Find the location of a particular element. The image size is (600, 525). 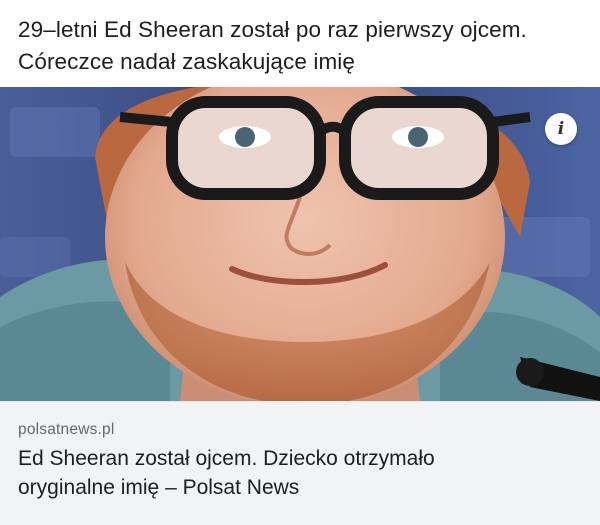

post-text-line-2: Córeczce nadał zaskakujące imię is located at coordinates (187, 61).